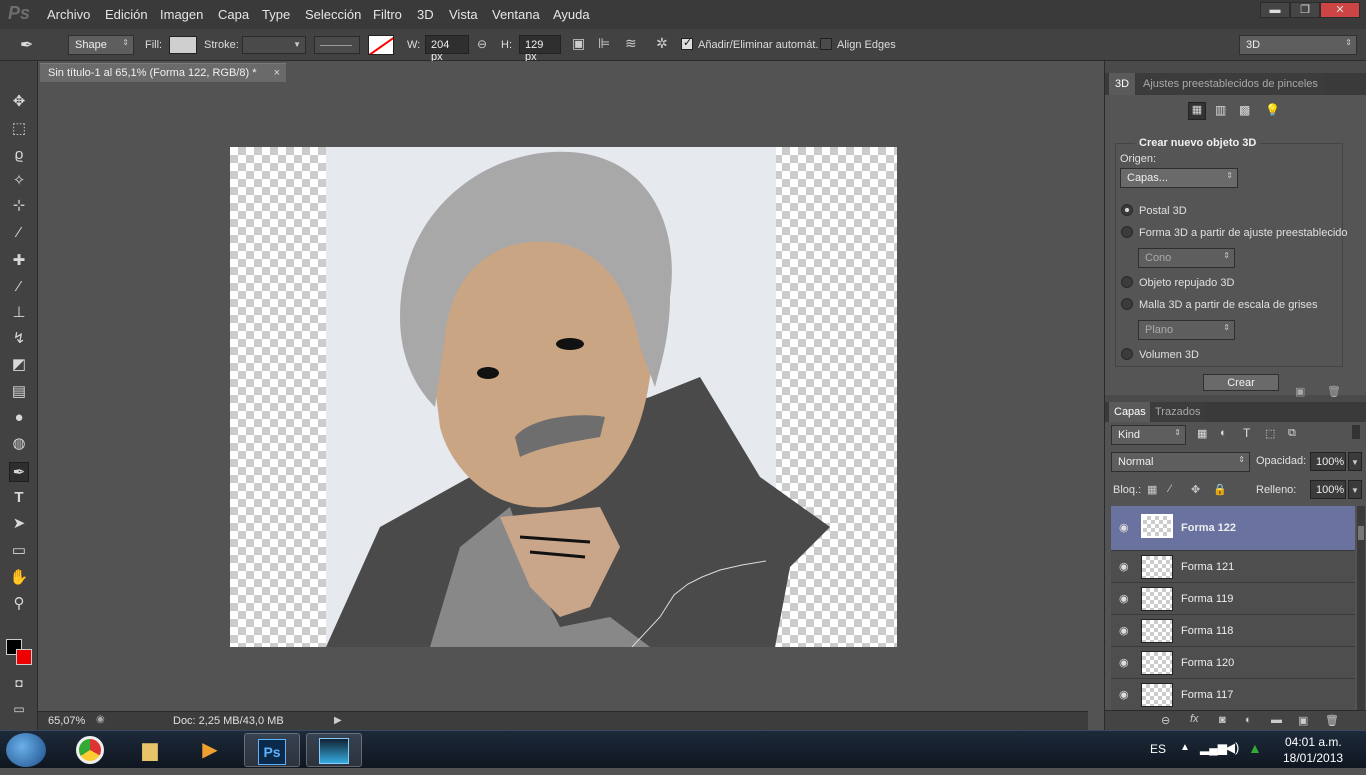 The height and width of the screenshot is (775, 1366). Describe the element at coordinates (19, 472) in the screenshot. I see `pen-icon: ✒` at that location.